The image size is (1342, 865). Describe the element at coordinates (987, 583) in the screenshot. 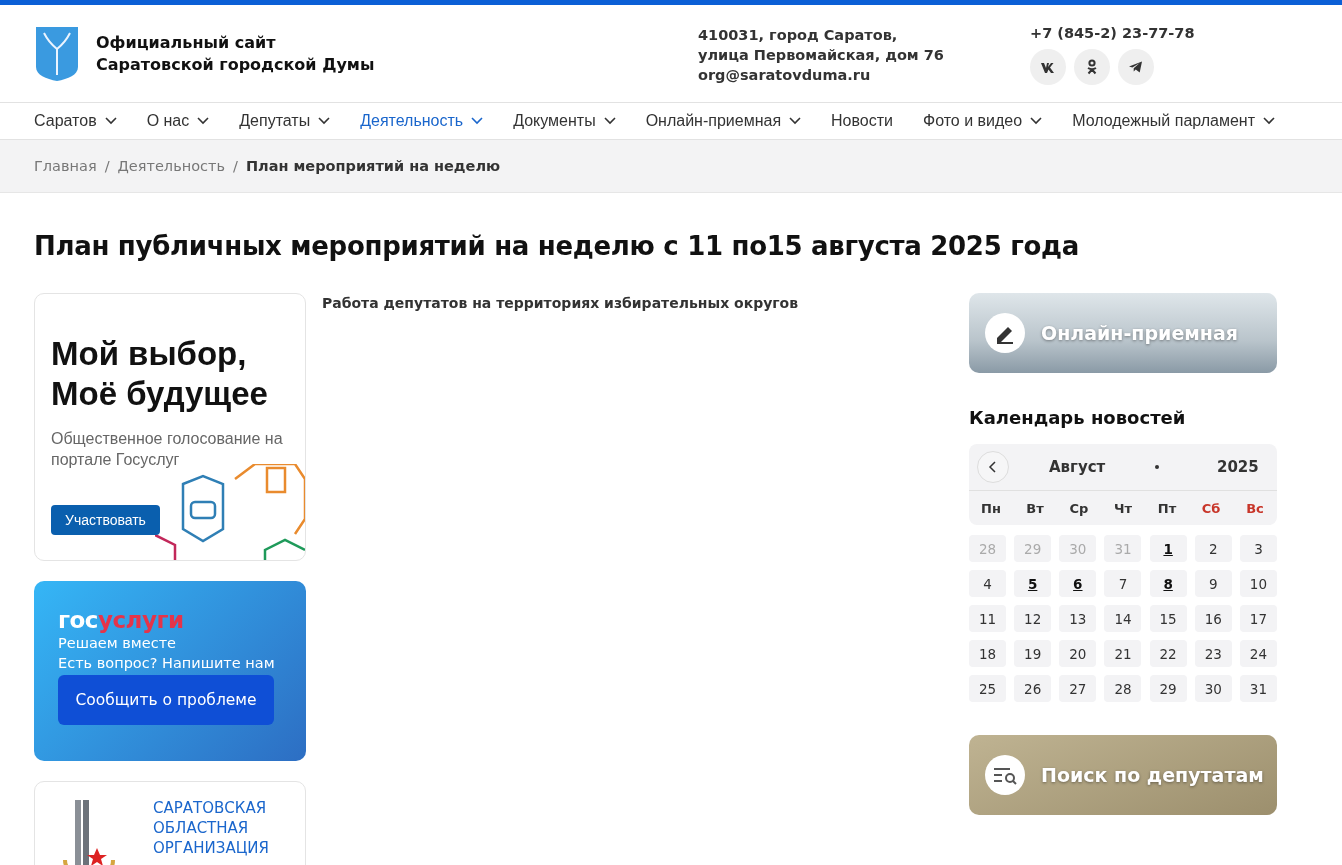

I see `calendar-day: 4` at that location.